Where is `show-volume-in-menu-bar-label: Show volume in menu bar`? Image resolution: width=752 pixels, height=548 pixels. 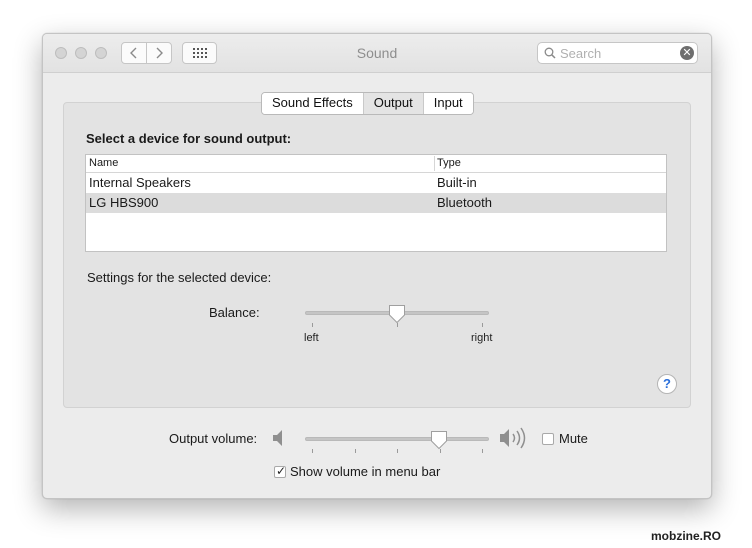
show-volume-in-menu-bar-label: Show volume in menu bar is located at coordinates (365, 471).